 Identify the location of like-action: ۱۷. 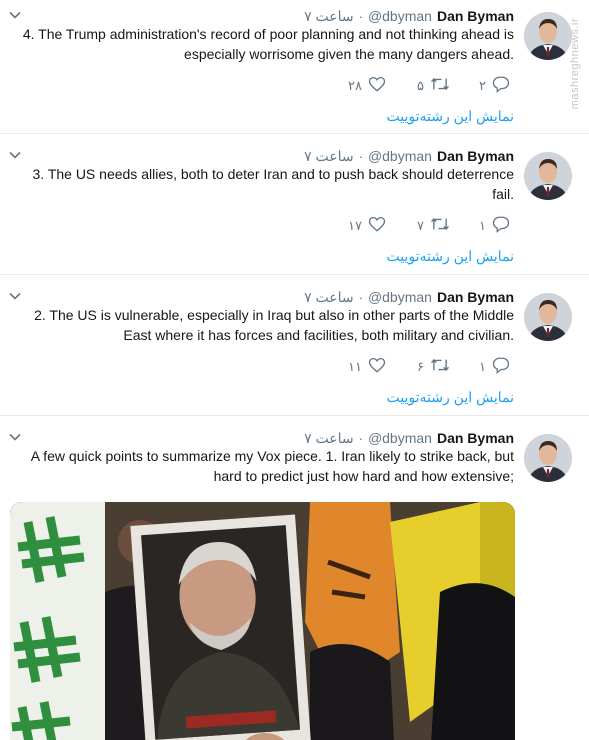
(368, 226).